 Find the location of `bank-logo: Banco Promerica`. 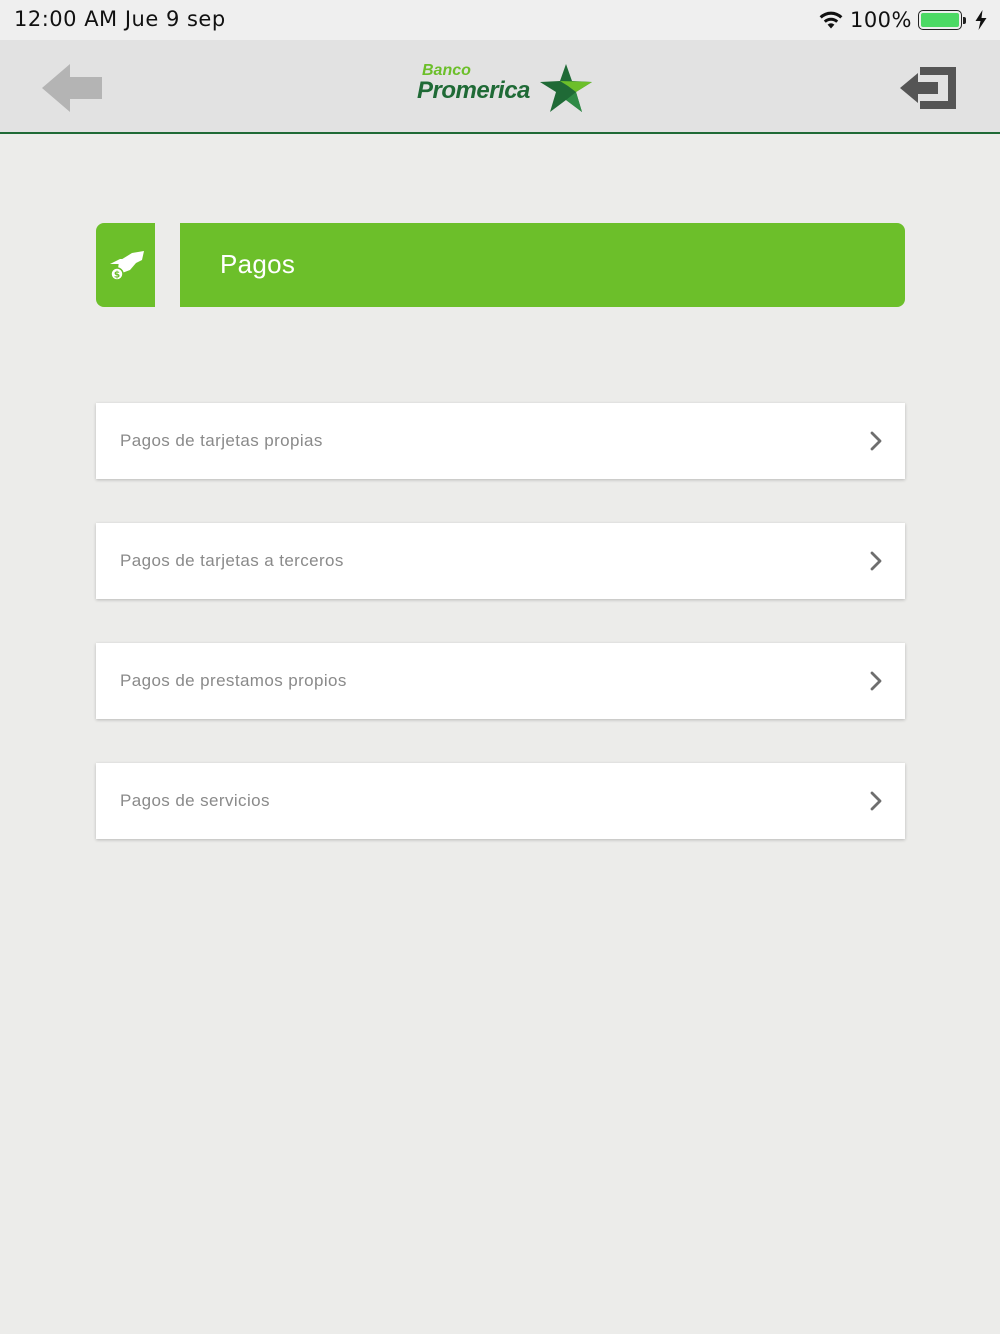

bank-logo: Banco Promerica is located at coordinates (505, 88).